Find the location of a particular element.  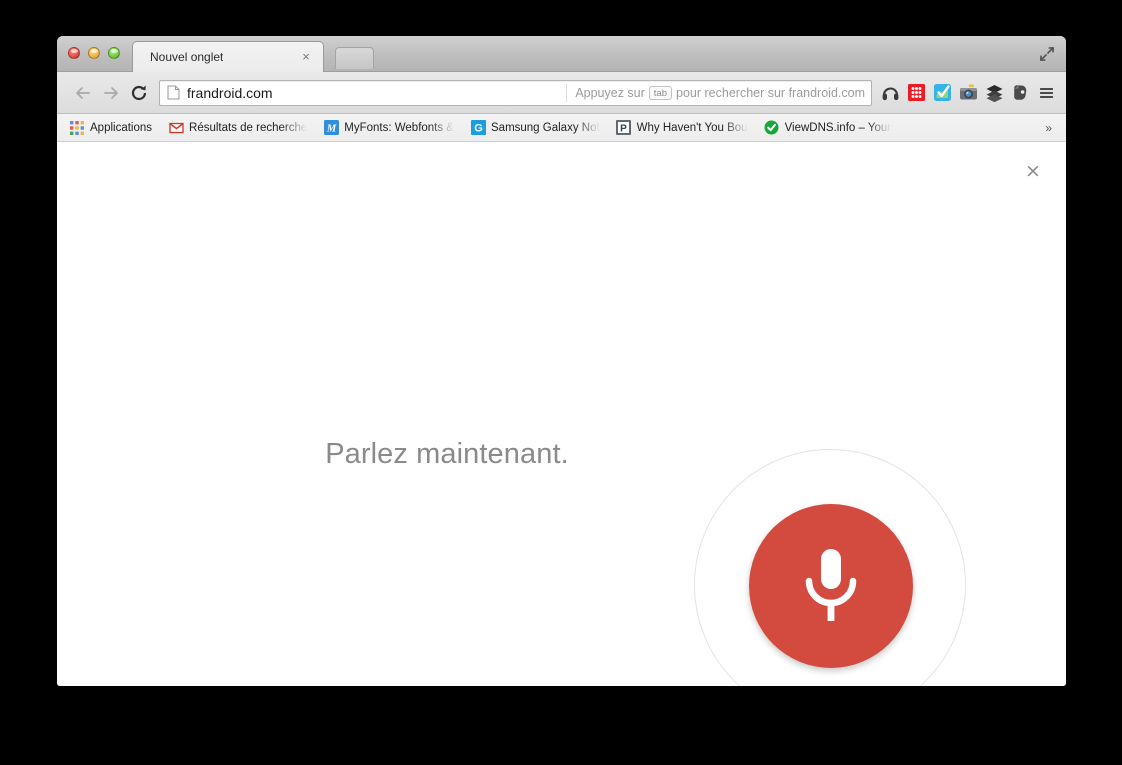

fullscreen-arrows-icon is located at coordinates (1047, 54).